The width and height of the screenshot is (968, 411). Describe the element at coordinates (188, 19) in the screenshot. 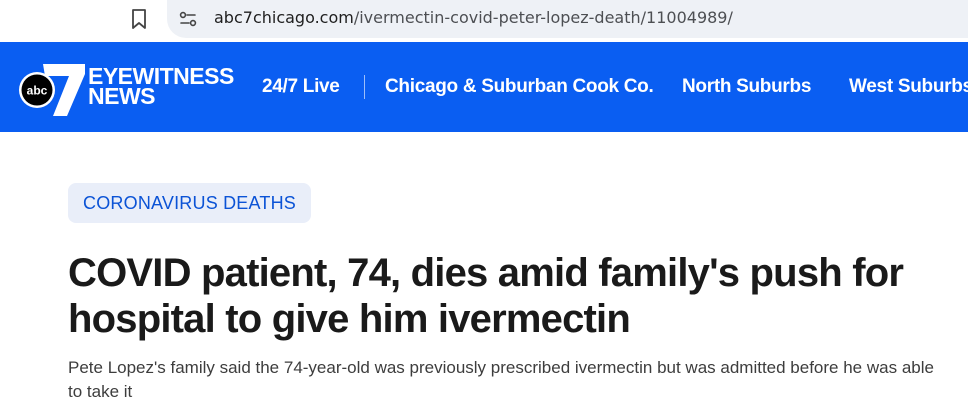

I see `site-info-icon` at that location.